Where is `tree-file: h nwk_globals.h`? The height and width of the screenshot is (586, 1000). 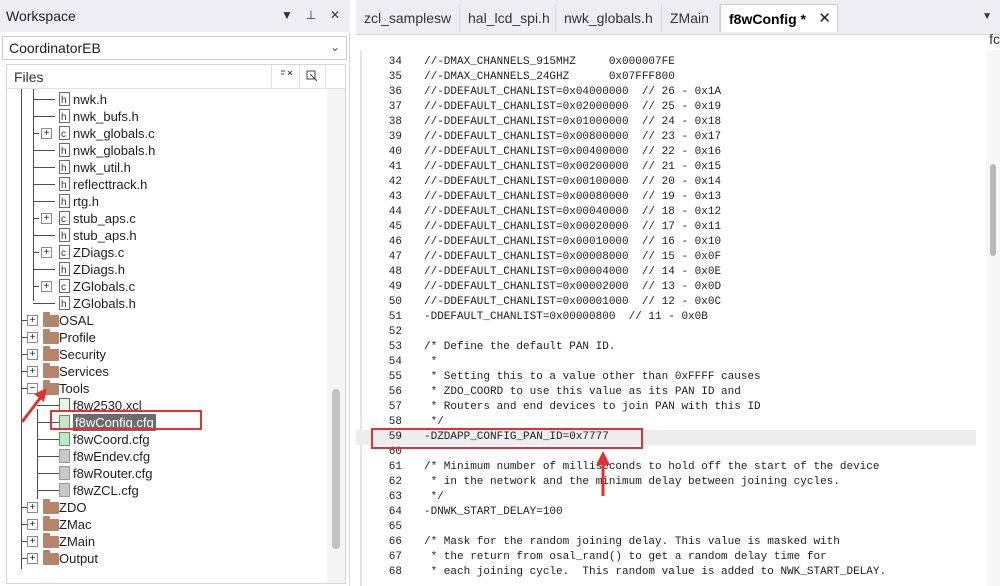 tree-file: h nwk_globals.h is located at coordinates (167, 150).